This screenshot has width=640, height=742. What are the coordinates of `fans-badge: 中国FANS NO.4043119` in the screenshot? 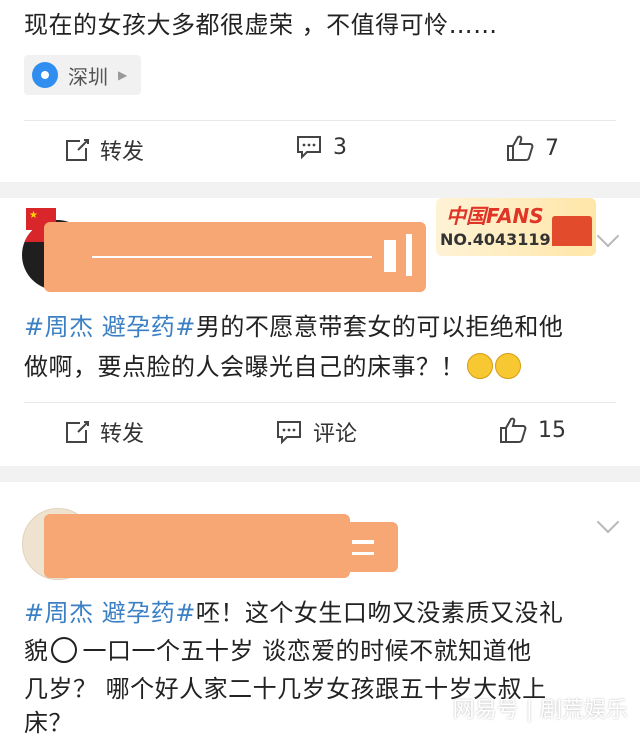 It's located at (516, 227).